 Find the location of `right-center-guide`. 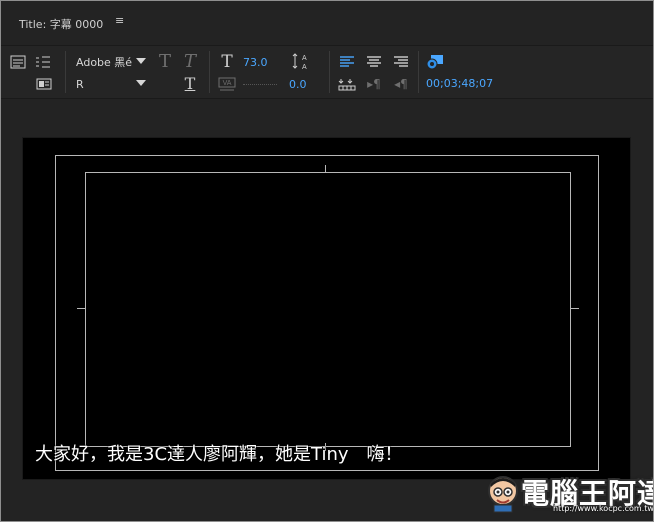

right-center-guide is located at coordinates (575, 308).